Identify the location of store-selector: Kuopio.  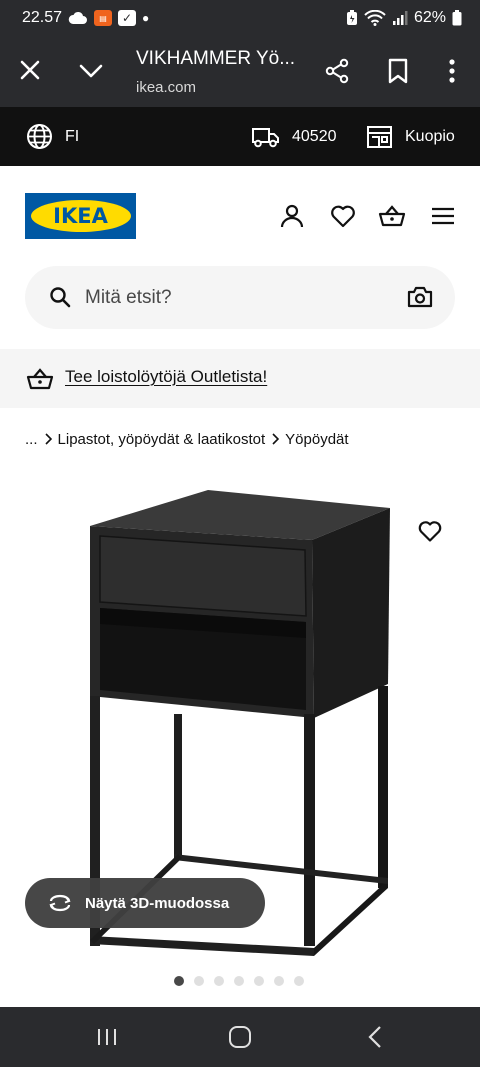
(410, 136).